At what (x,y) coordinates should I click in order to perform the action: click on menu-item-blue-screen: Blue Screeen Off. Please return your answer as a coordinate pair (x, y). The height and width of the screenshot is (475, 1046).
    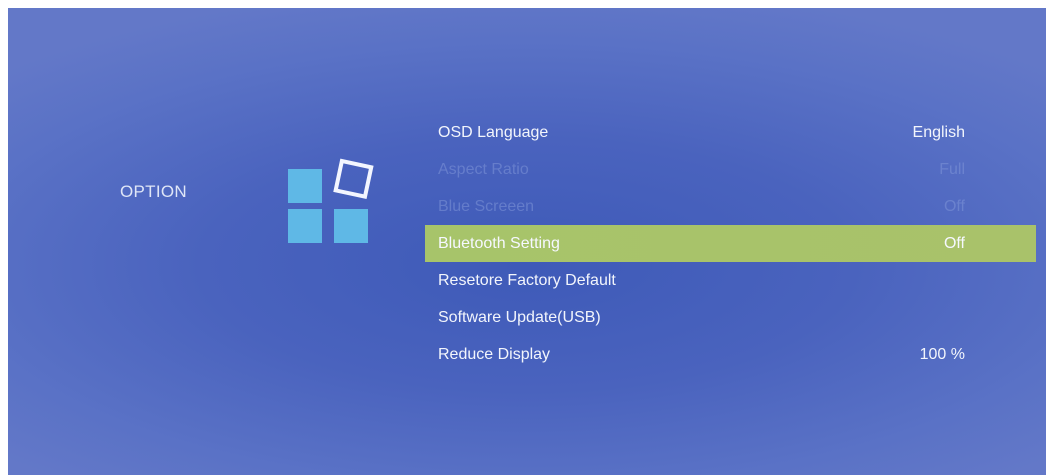
    Looking at the image, I should click on (730, 206).